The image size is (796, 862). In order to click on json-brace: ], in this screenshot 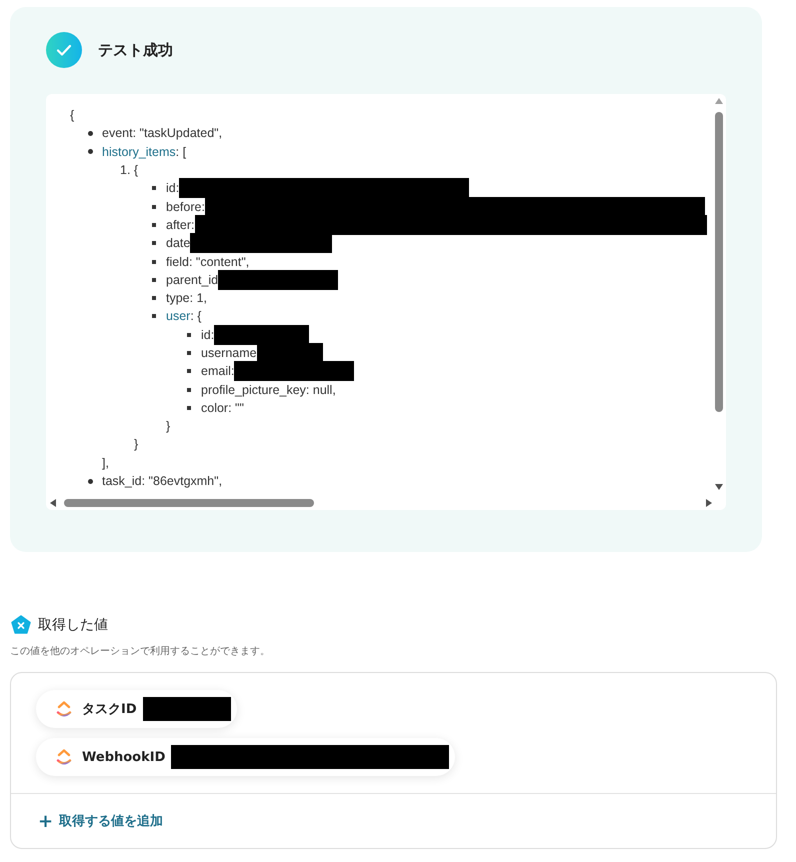, I will do `click(105, 463)`.